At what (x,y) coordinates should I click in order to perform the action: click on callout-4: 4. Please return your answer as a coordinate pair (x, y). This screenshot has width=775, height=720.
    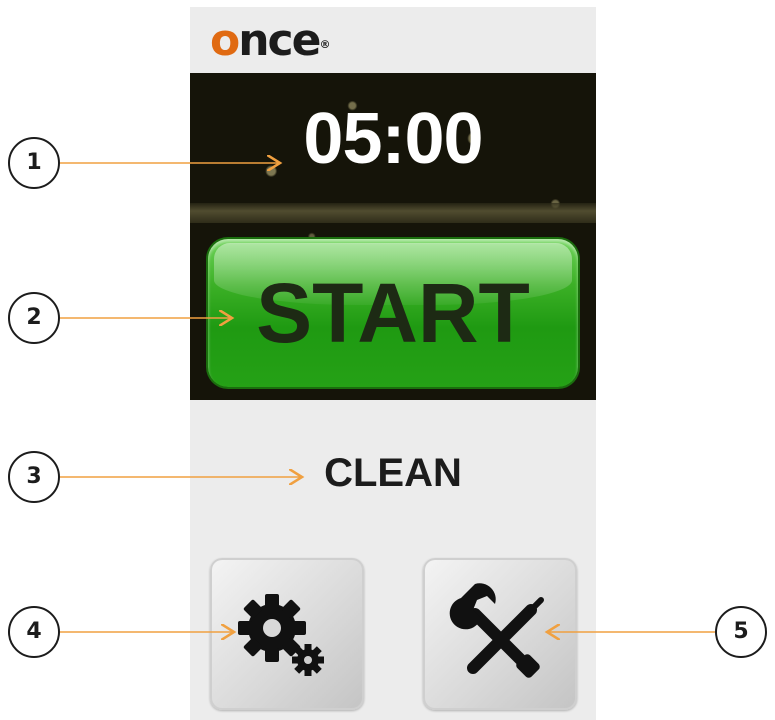
    Looking at the image, I should click on (34, 632).